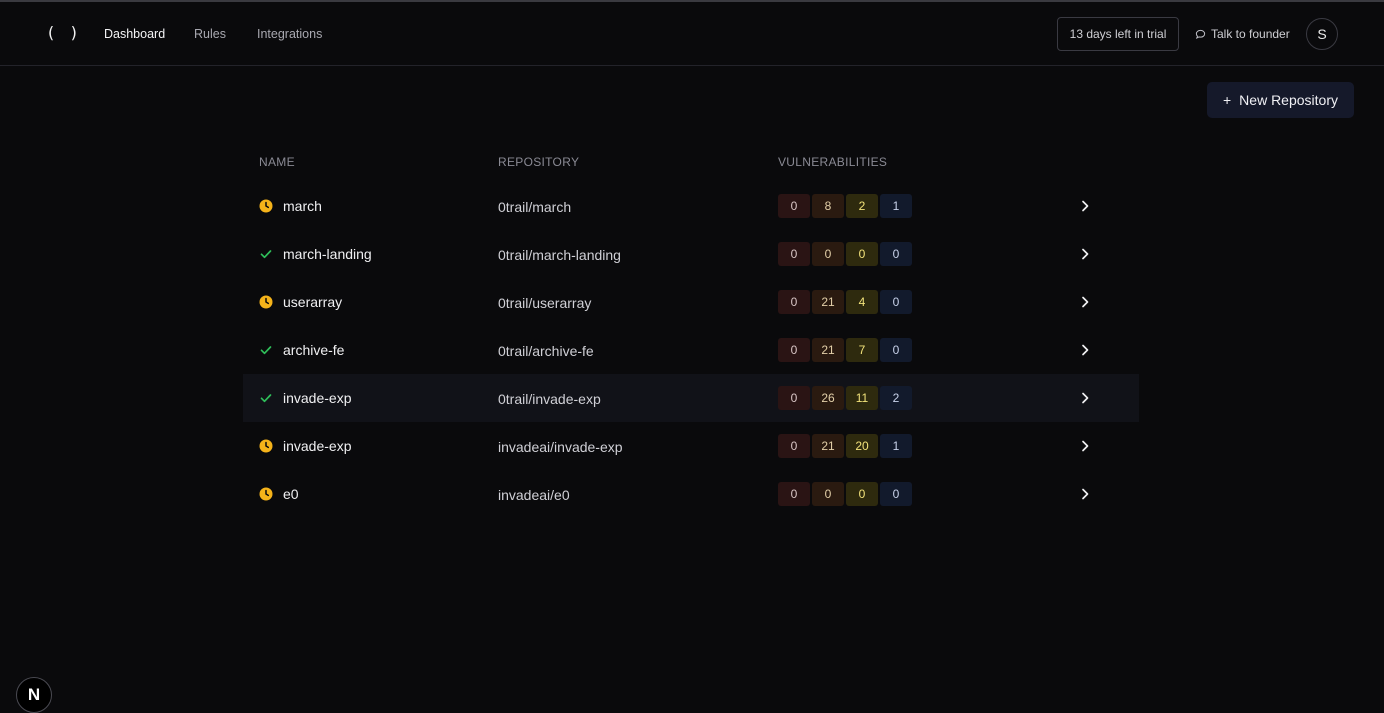 The width and height of the screenshot is (1384, 713). What do you see at coordinates (314, 350) in the screenshot?
I see `repo-name: archive-fe` at bounding box center [314, 350].